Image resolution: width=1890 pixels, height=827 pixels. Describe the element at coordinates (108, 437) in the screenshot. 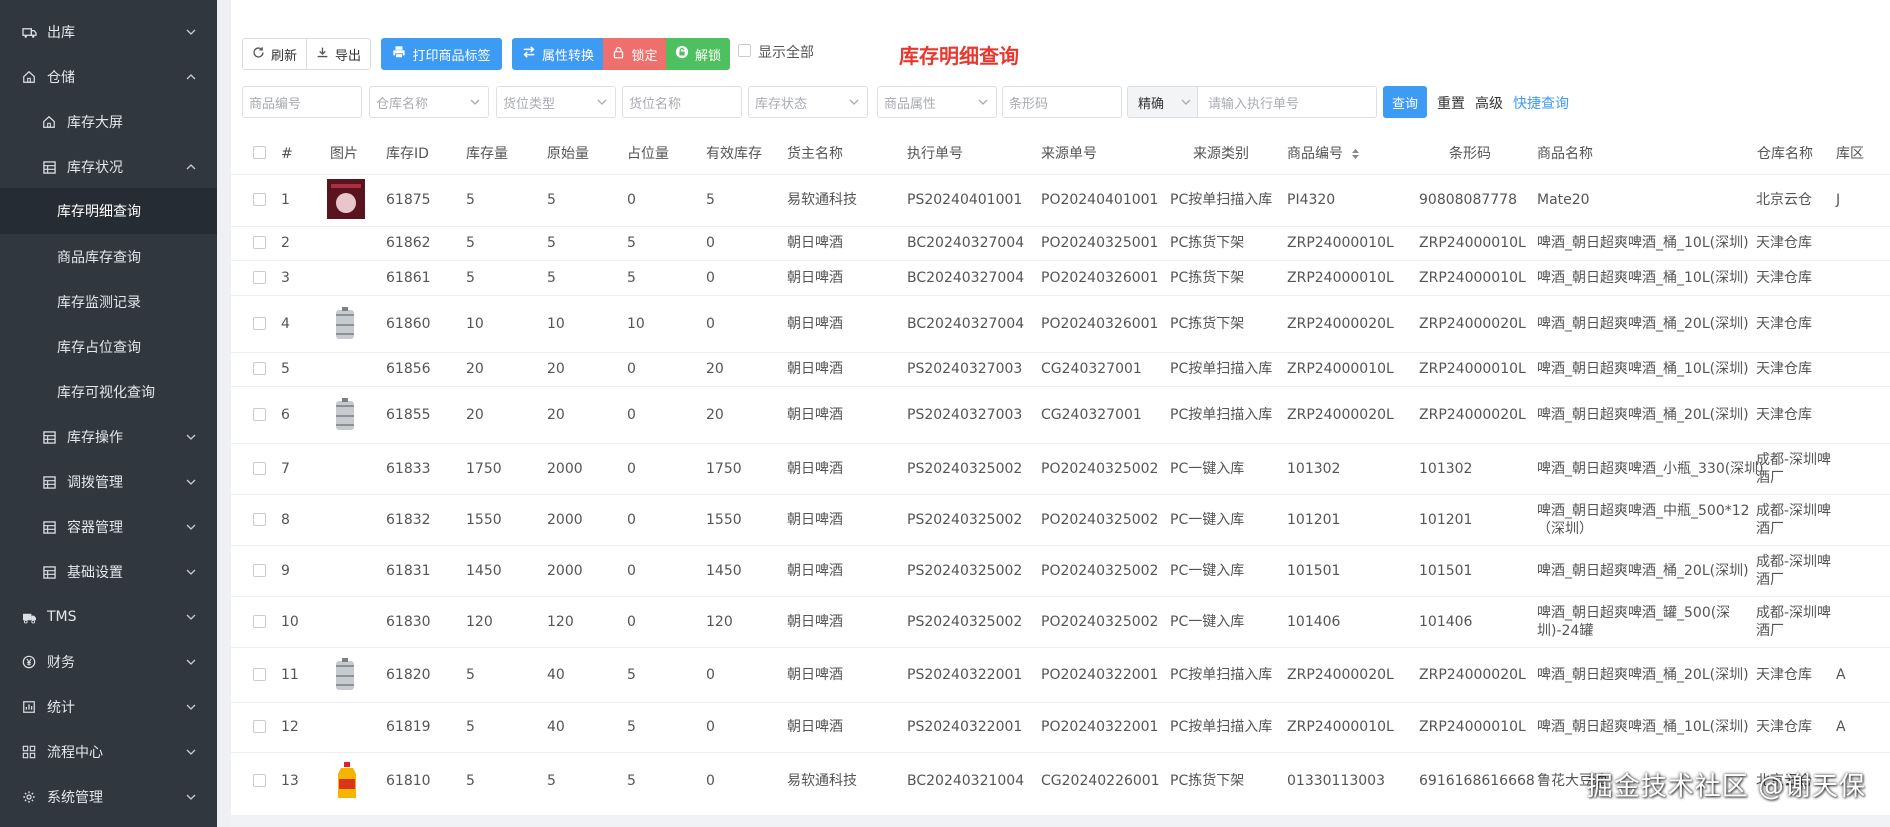

I see `sidebar-item-10: 库存操作` at that location.